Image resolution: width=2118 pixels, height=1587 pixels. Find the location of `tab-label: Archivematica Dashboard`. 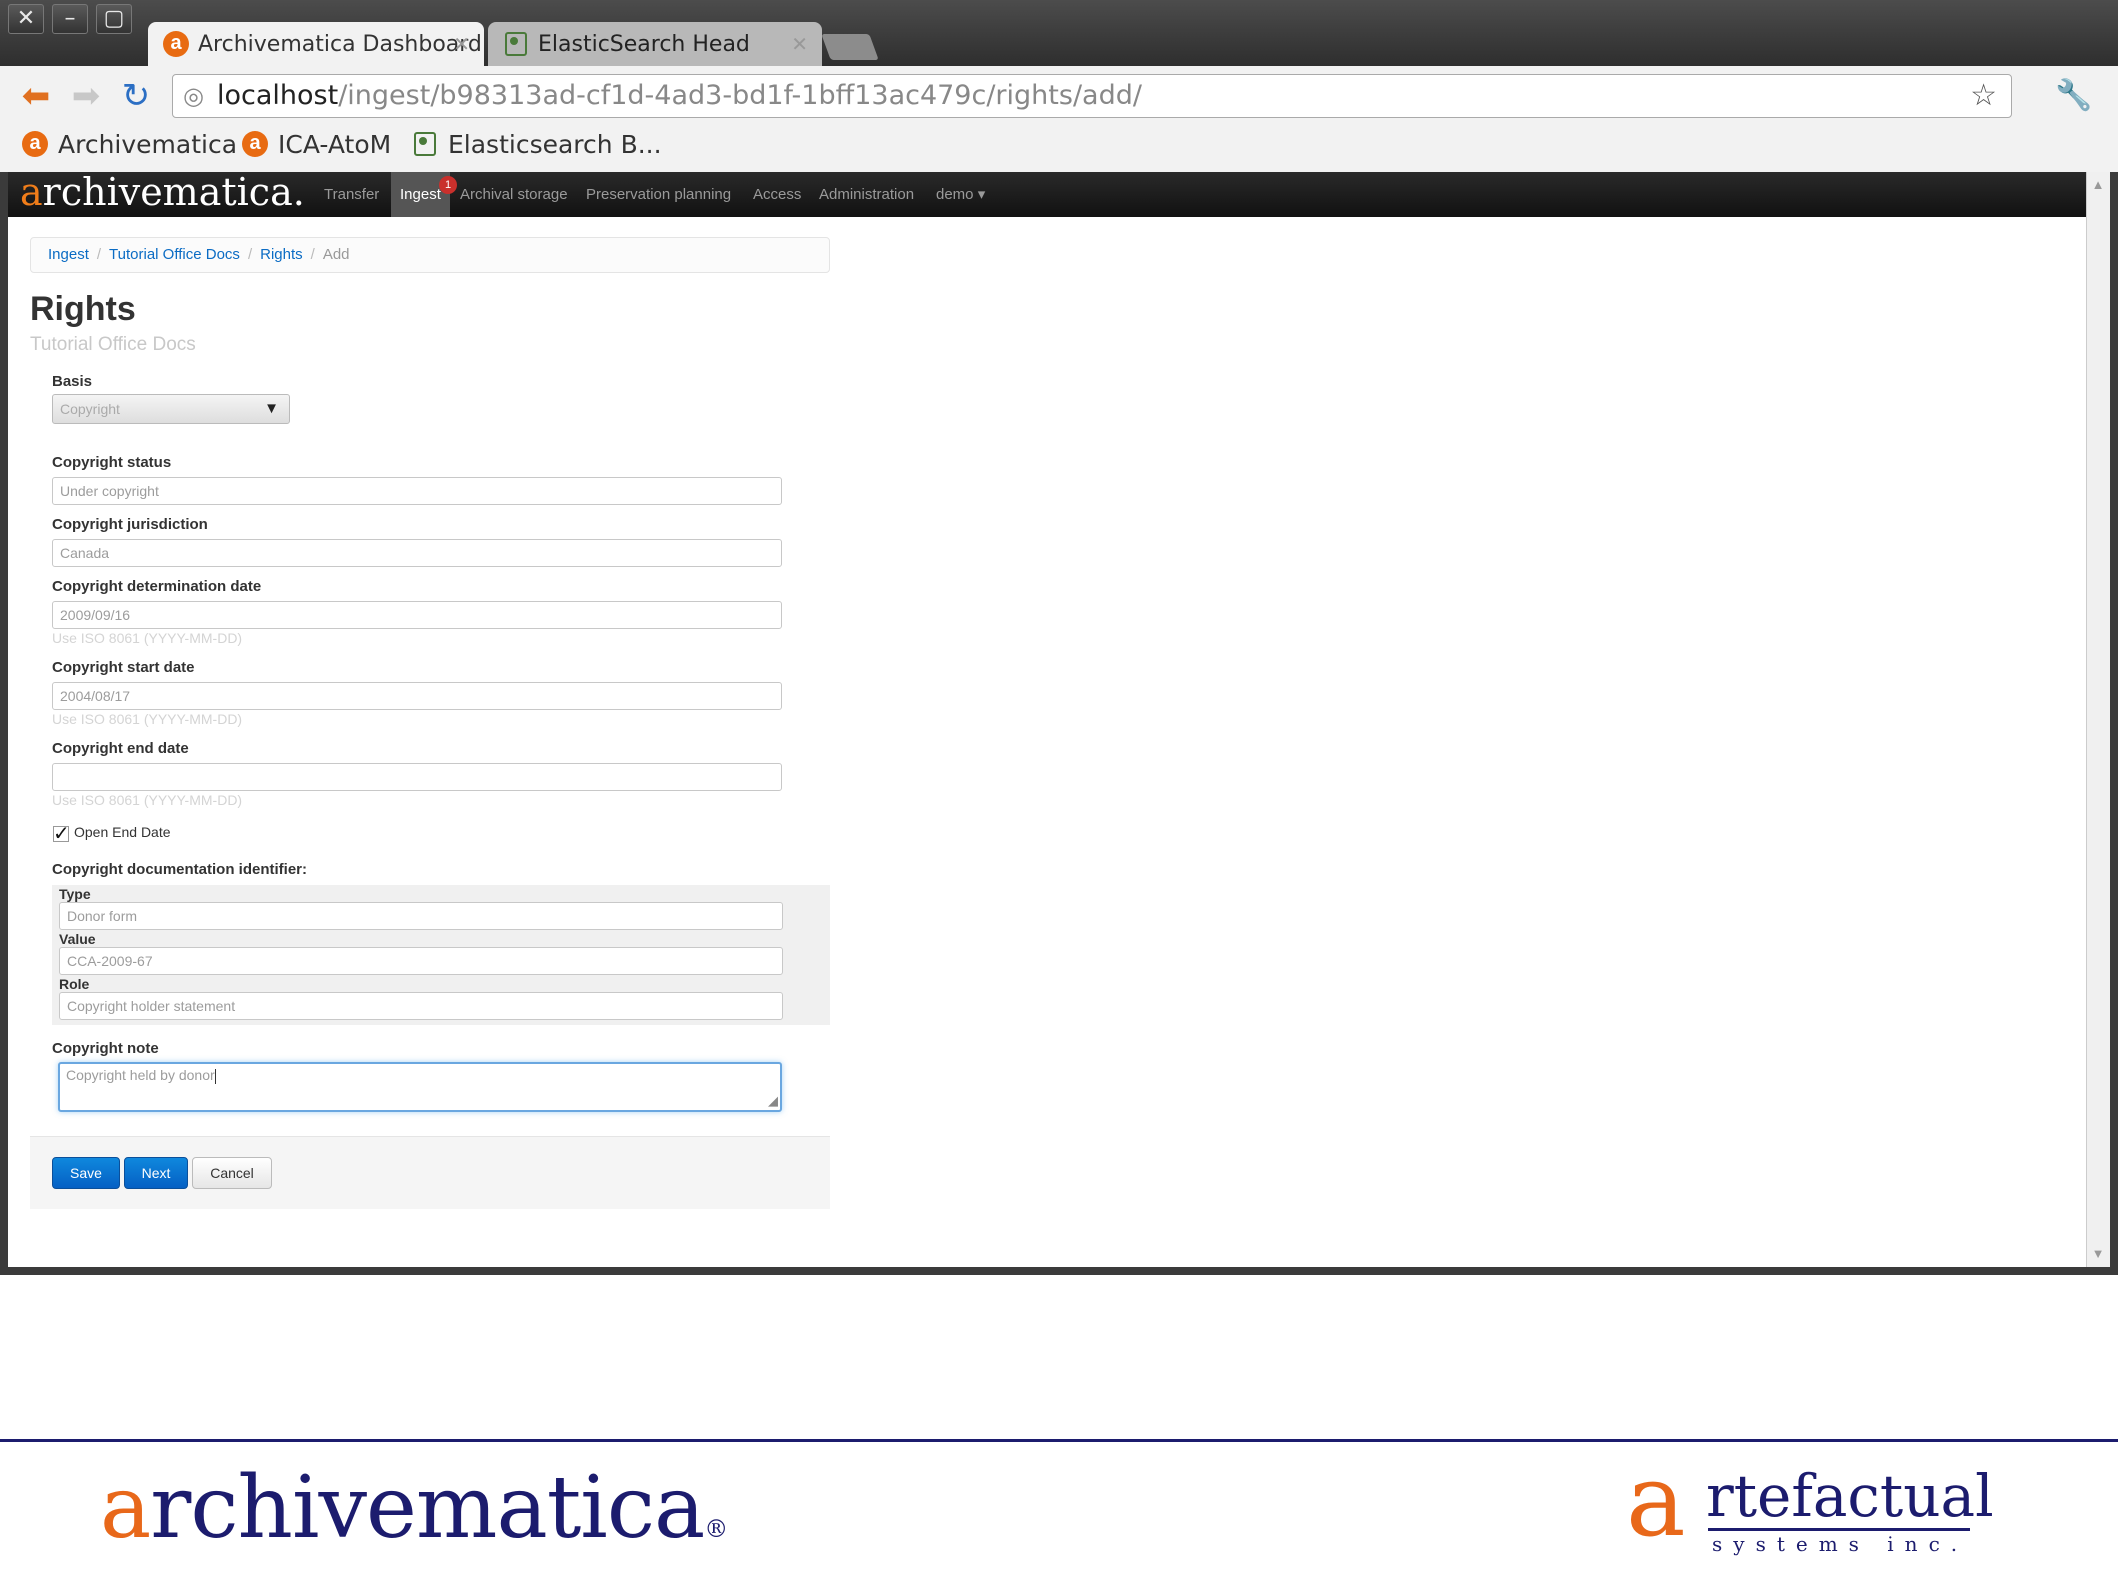

tab-label: Archivematica Dashboard is located at coordinates (340, 44).